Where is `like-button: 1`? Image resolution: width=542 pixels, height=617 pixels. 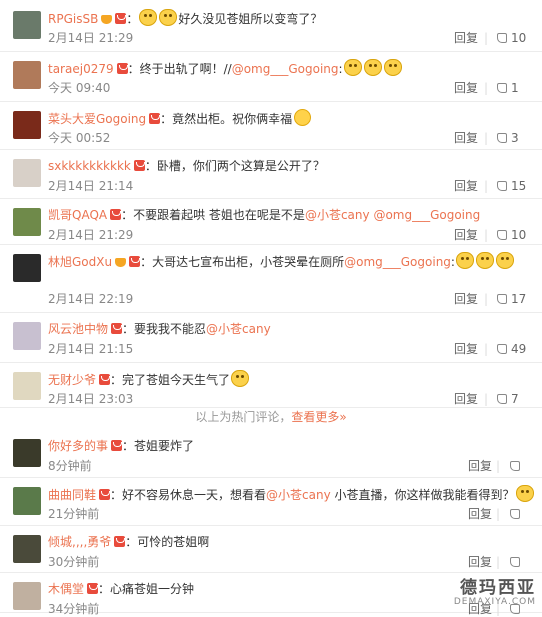
like-button: 1 is located at coordinates (508, 88).